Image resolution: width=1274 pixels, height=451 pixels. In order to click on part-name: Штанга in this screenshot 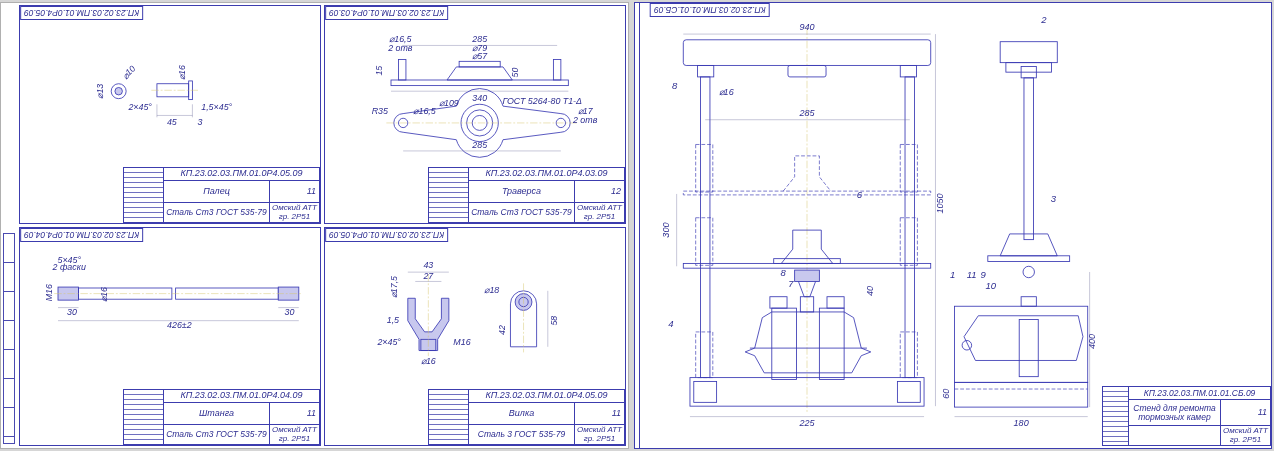, I will do `click(217, 414)`.